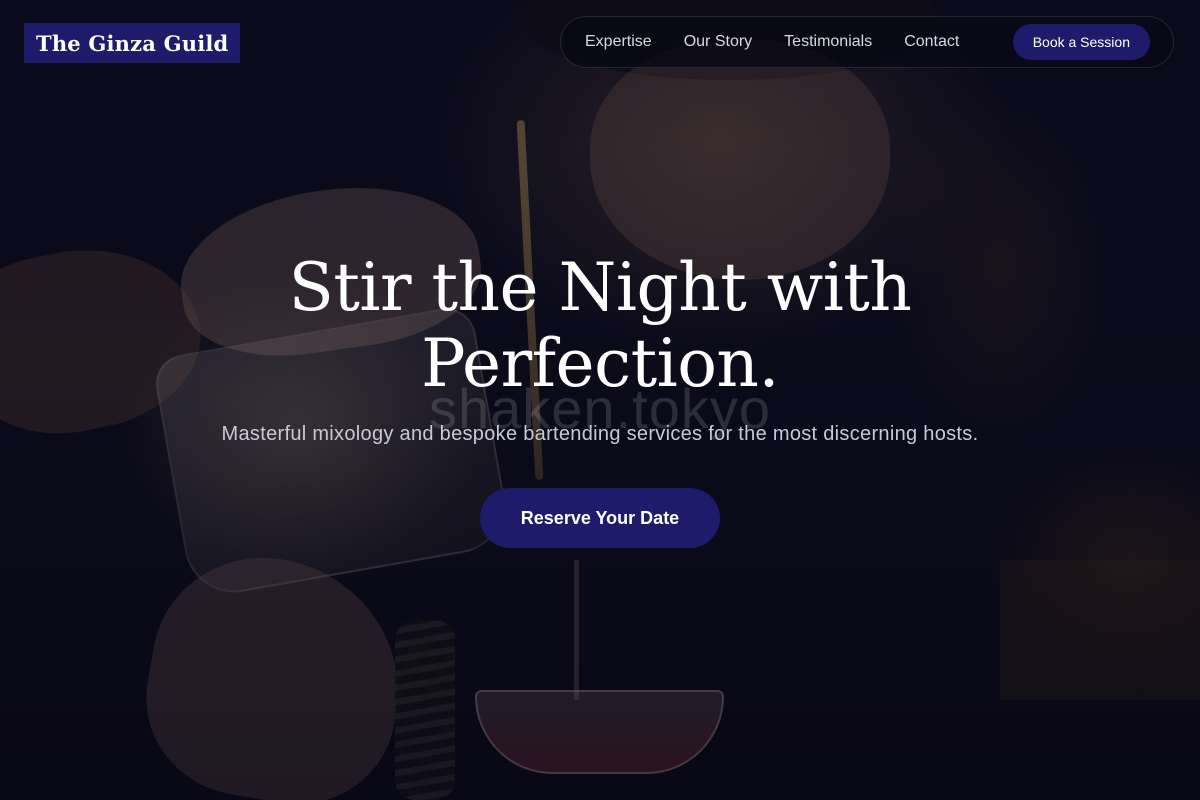 This screenshot has width=1200, height=800. I want to click on hero-title-line-1: Stir the Night with, so click(600, 287).